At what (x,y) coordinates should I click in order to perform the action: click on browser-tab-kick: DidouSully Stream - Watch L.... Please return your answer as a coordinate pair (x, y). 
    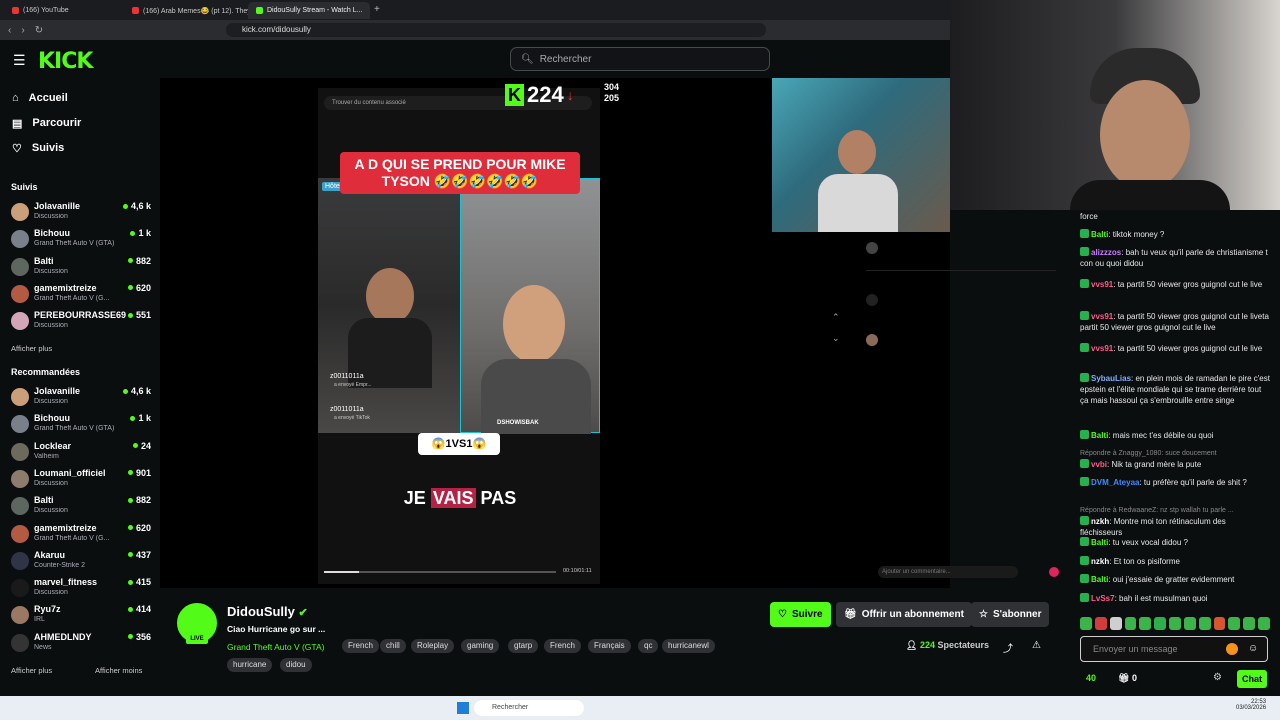
    Looking at the image, I should click on (309, 10).